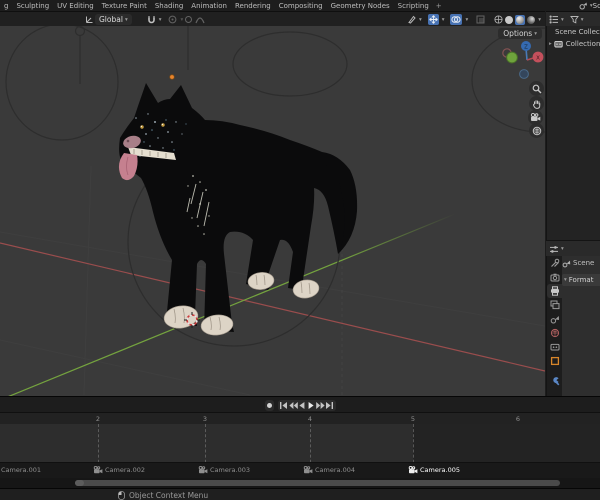 Image resolution: width=600 pixels, height=500 pixels. What do you see at coordinates (79, 483) in the screenshot?
I see `scrollbar-handle` at bounding box center [79, 483].